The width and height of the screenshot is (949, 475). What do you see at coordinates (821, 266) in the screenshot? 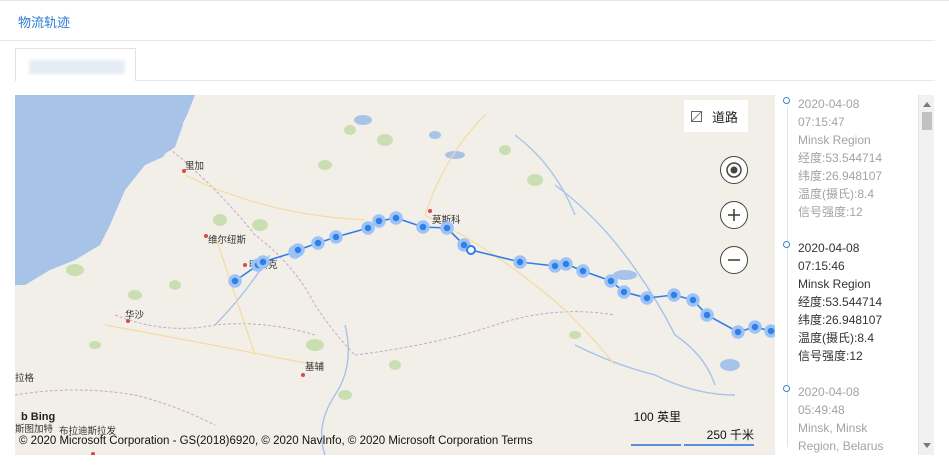
I see `entry-time: 07:15:46` at bounding box center [821, 266].